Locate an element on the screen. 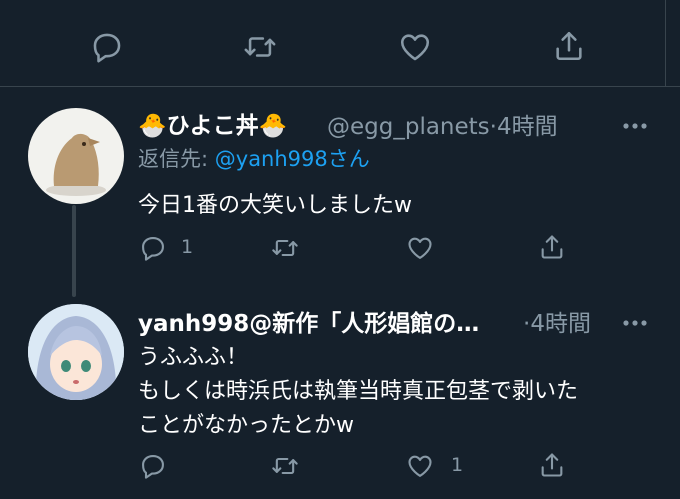 The image size is (680, 499). tweet-text: 今日1番の大笑いしましたw is located at coordinates (275, 205).